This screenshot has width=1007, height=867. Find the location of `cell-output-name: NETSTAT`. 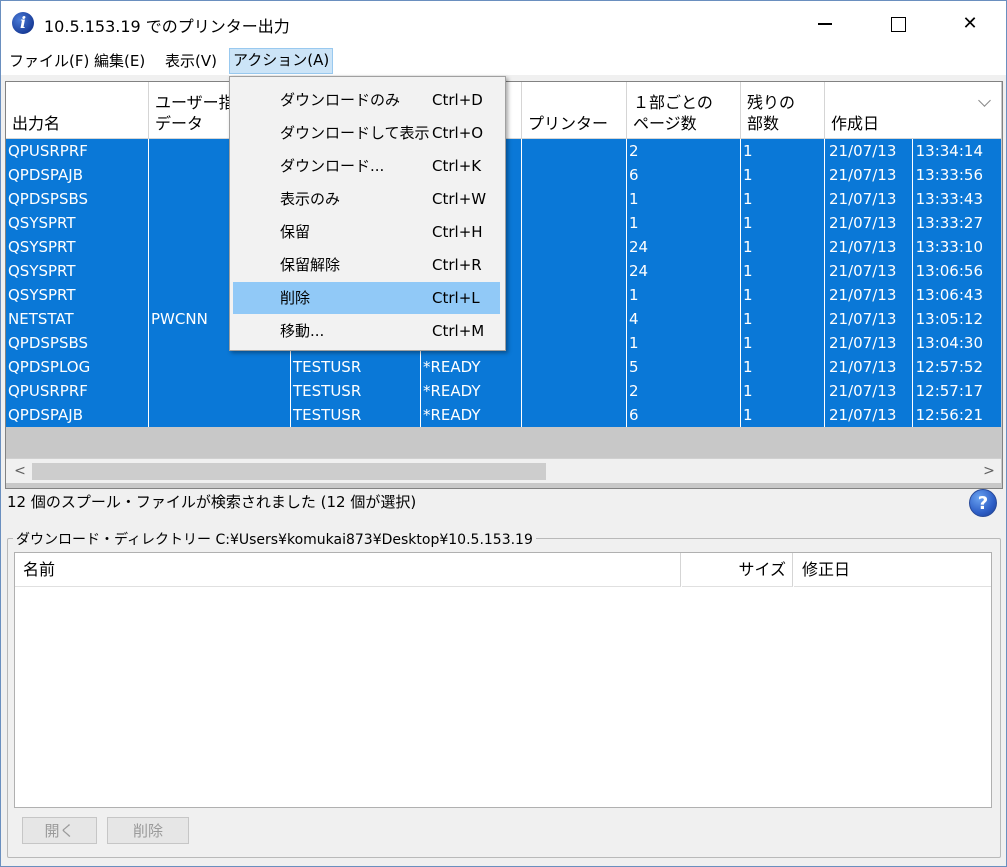

cell-output-name: NETSTAT is located at coordinates (77, 319).